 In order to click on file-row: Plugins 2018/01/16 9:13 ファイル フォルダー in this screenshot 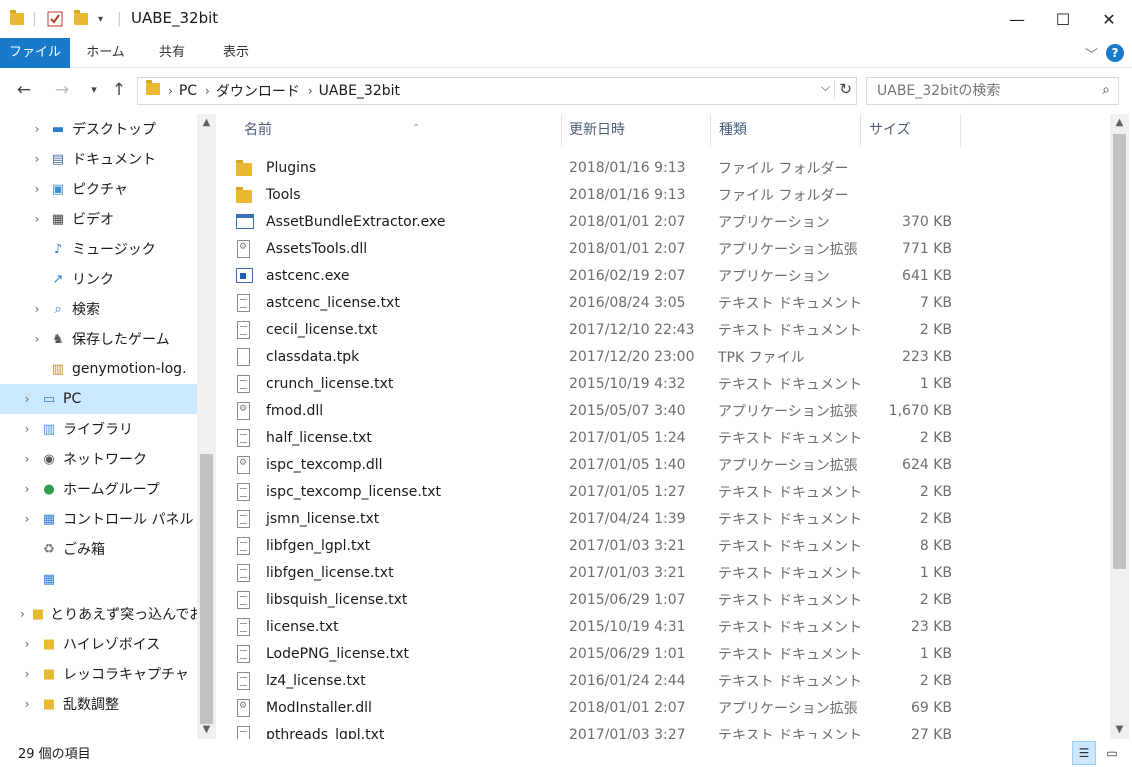, I will do `click(596, 167)`.